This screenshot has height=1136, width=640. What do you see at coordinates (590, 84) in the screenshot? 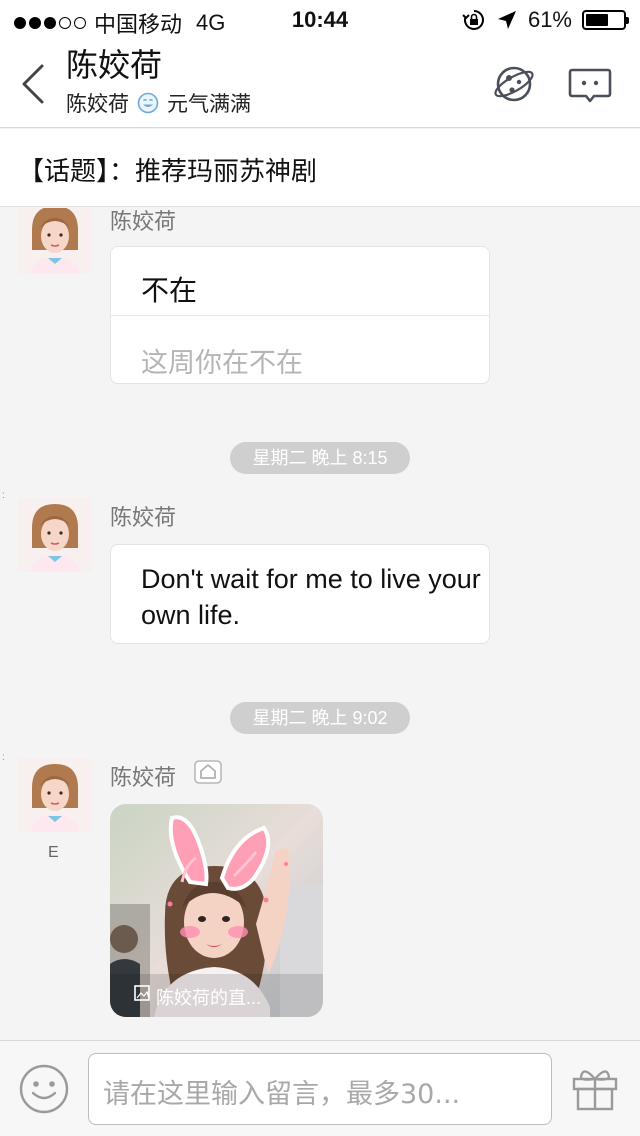
I see `chat-bubble-icon` at bounding box center [590, 84].